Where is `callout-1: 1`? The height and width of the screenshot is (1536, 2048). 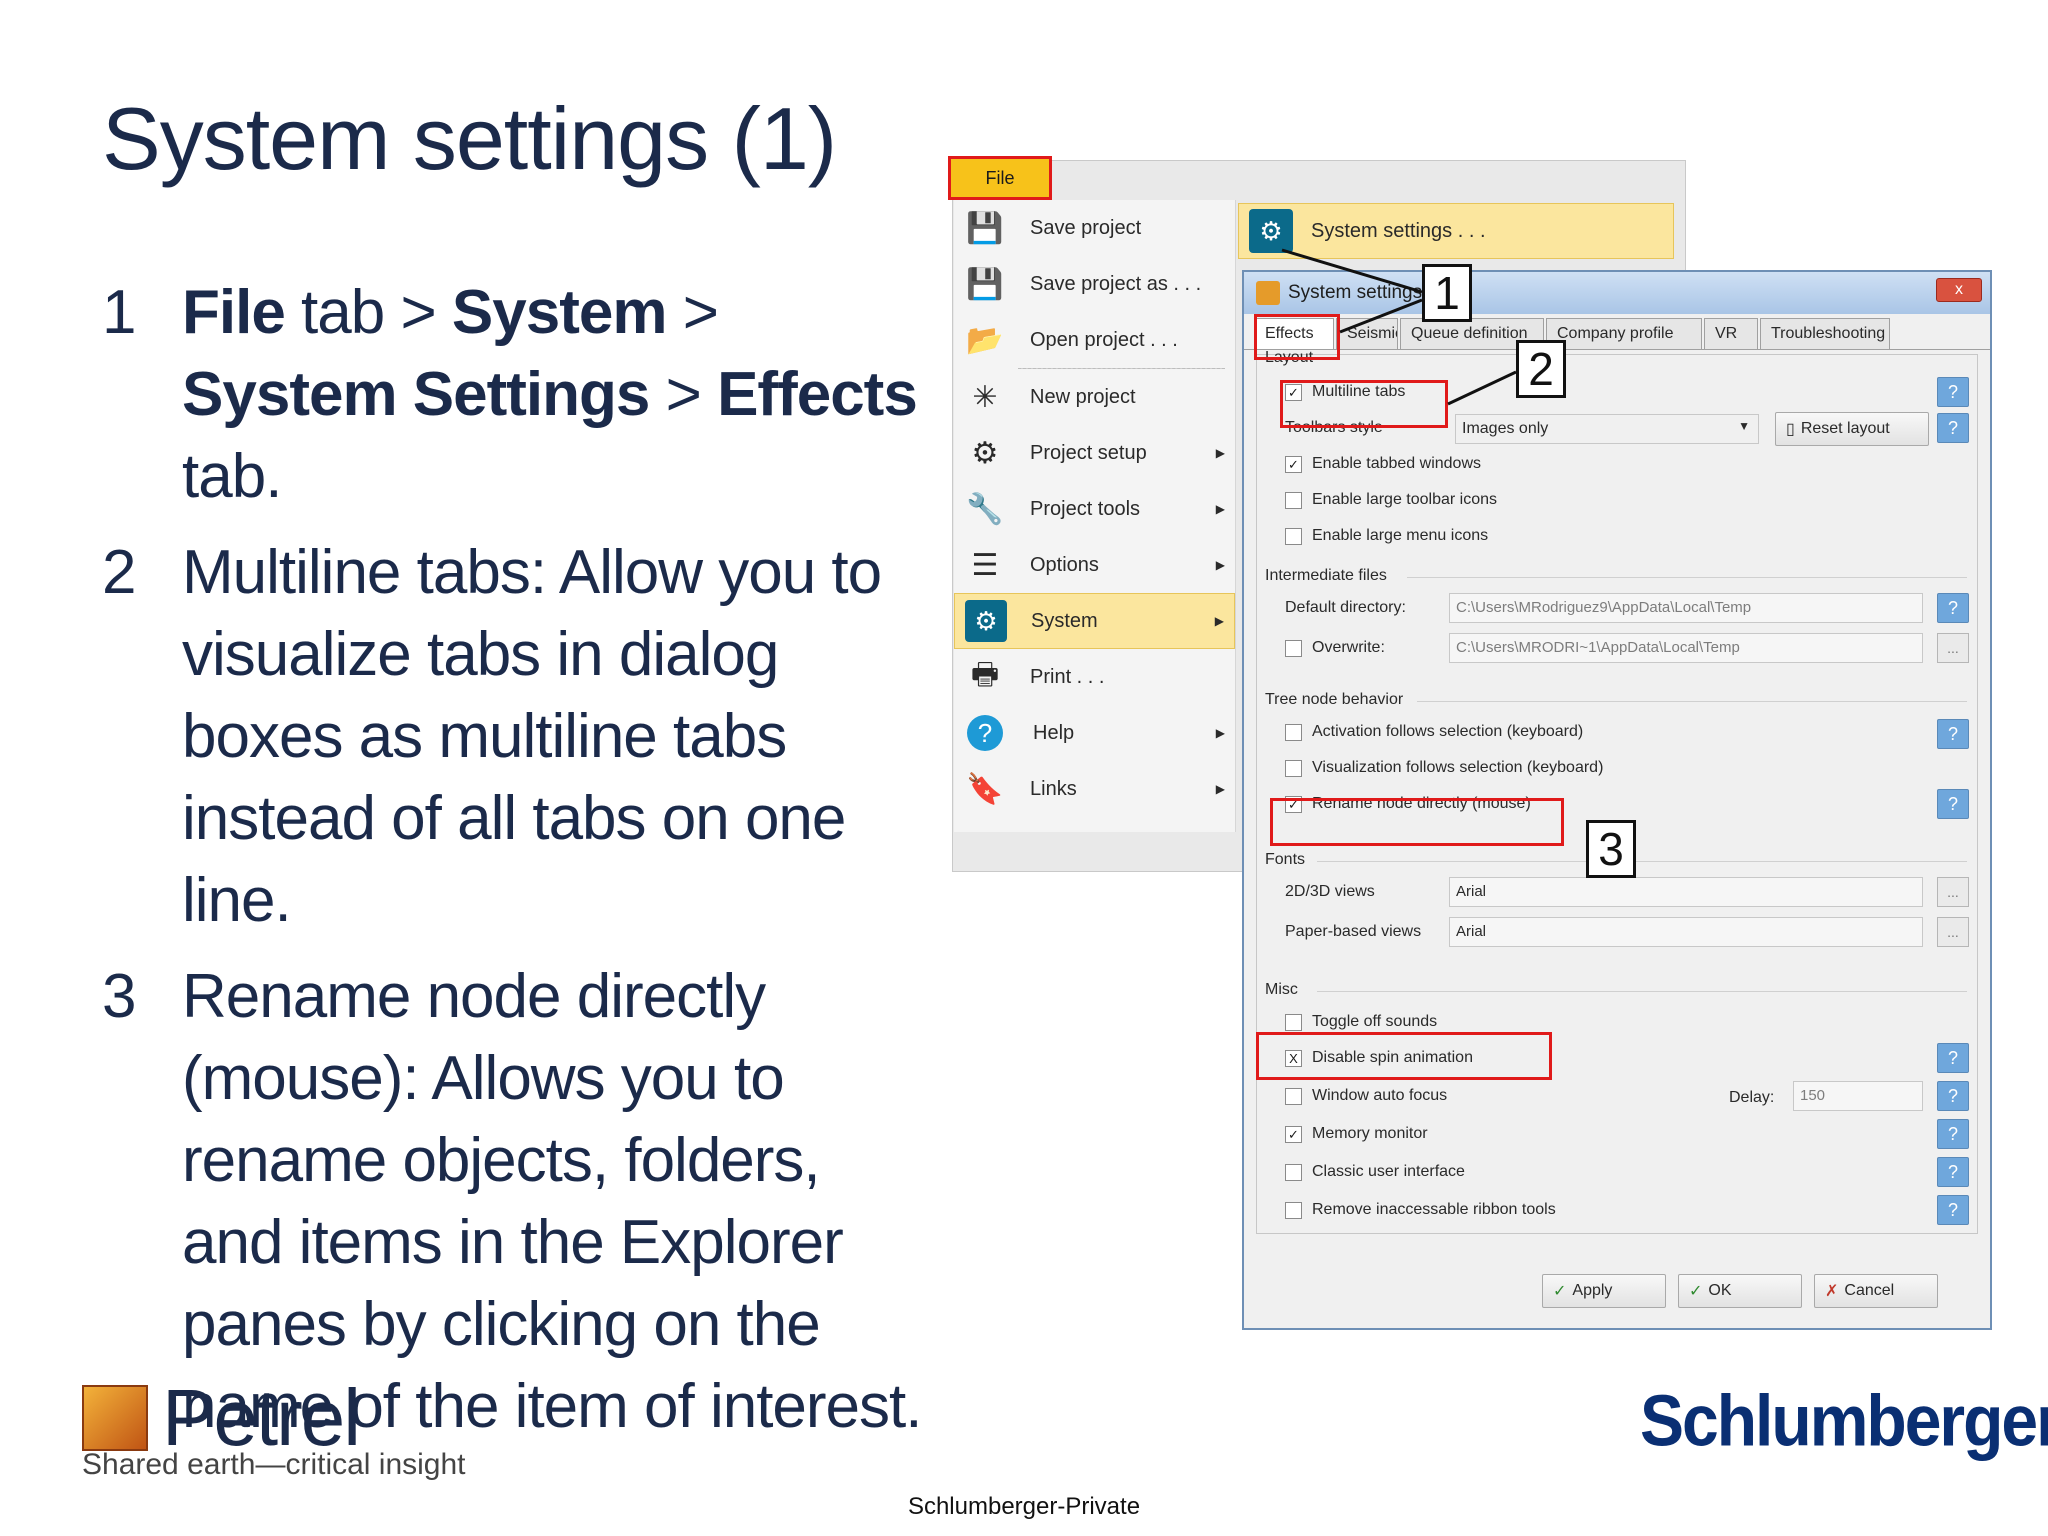
callout-1: 1 is located at coordinates (1447, 293).